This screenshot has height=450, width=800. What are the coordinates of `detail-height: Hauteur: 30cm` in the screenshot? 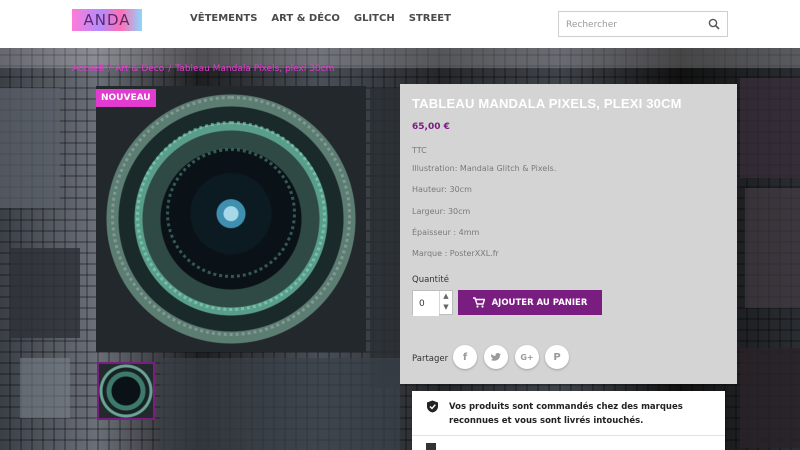 It's located at (442, 189).